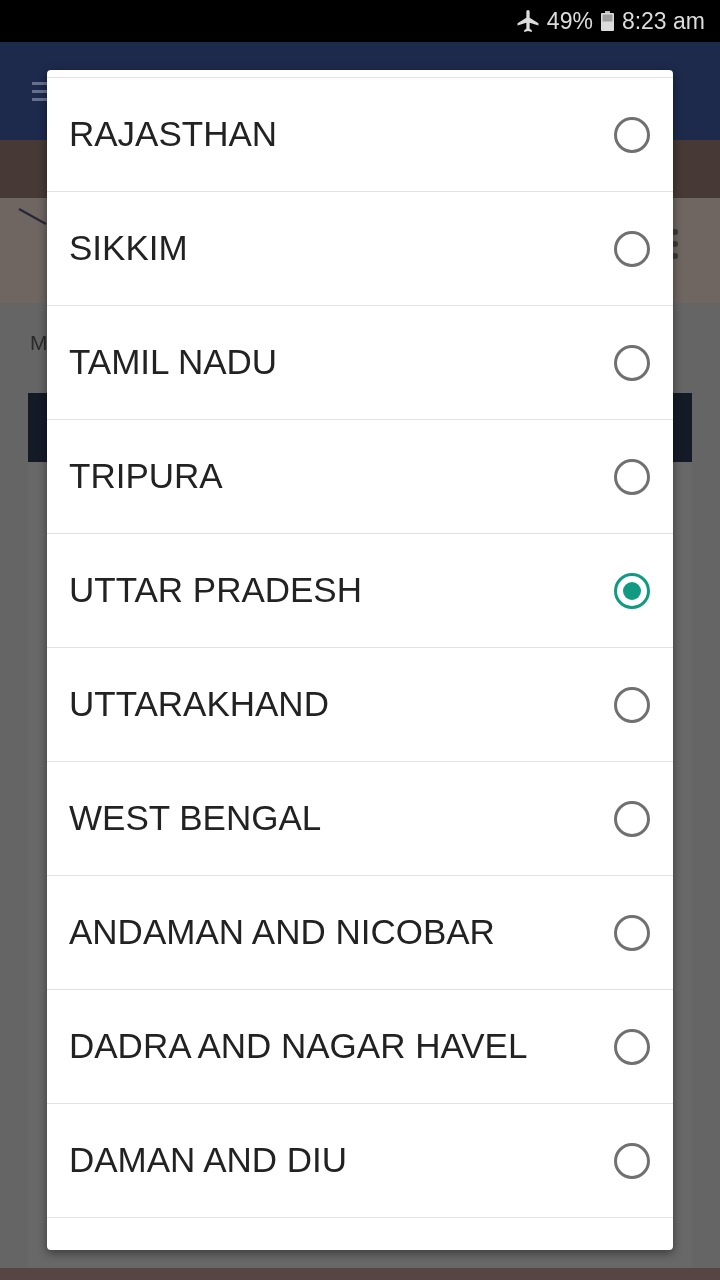 This screenshot has height=1280, width=720. Describe the element at coordinates (360, 363) in the screenshot. I see `option-item: TAMIL NADU` at that location.